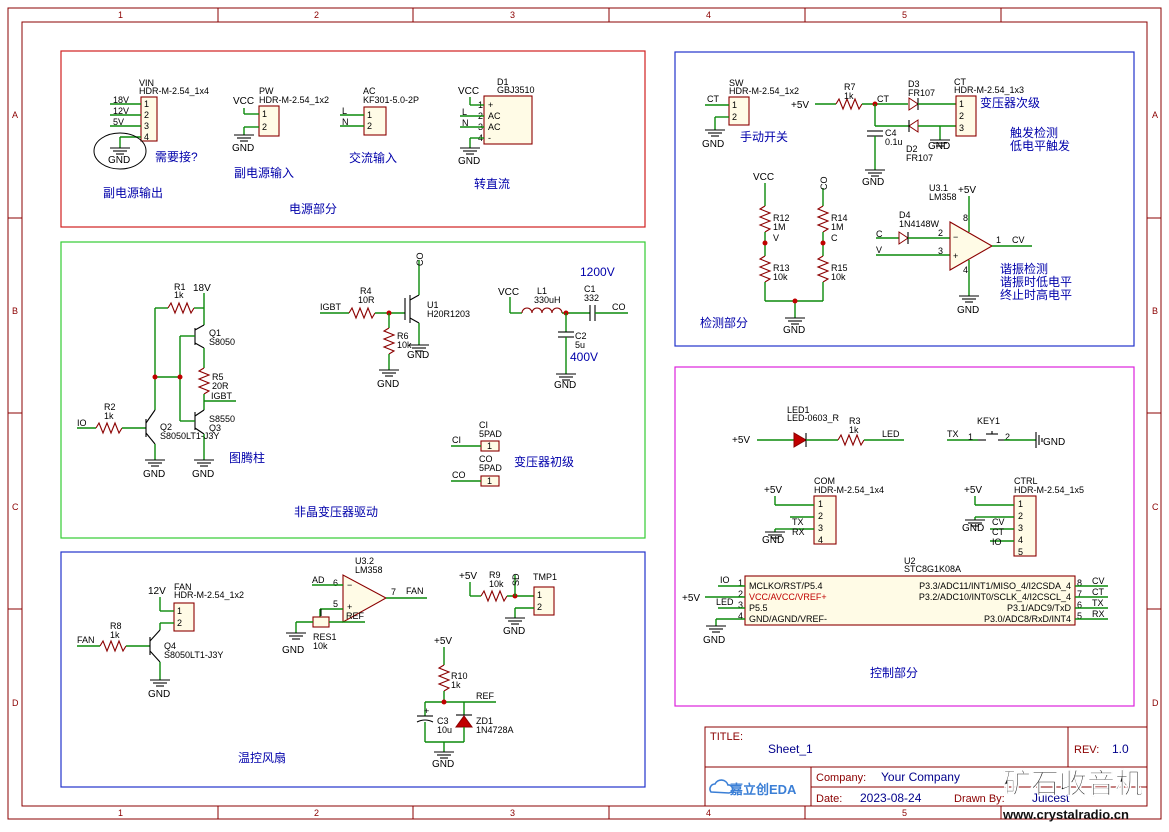  I want to click on svg-text: IO, so click(997, 542).